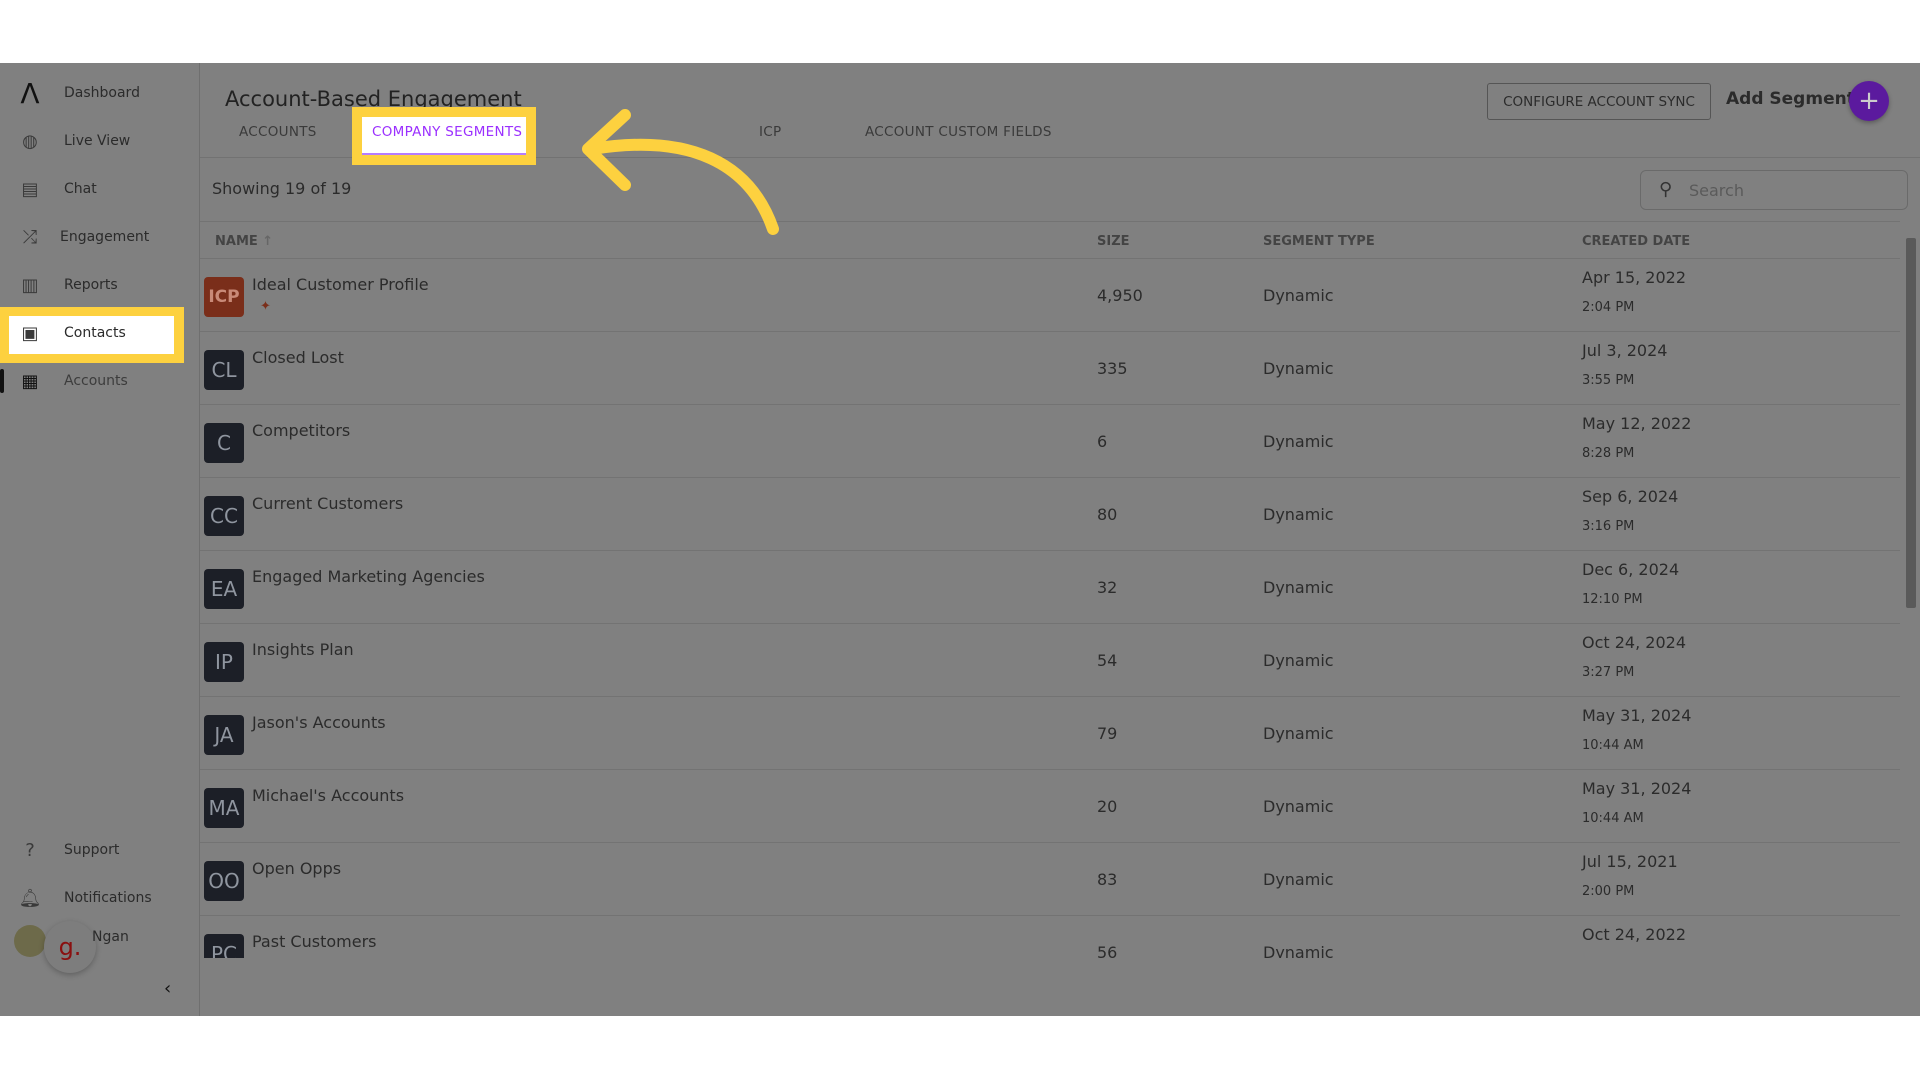 This screenshot has width=1920, height=1080. What do you see at coordinates (224, 735) in the screenshot?
I see `segment-avatar: JA` at bounding box center [224, 735].